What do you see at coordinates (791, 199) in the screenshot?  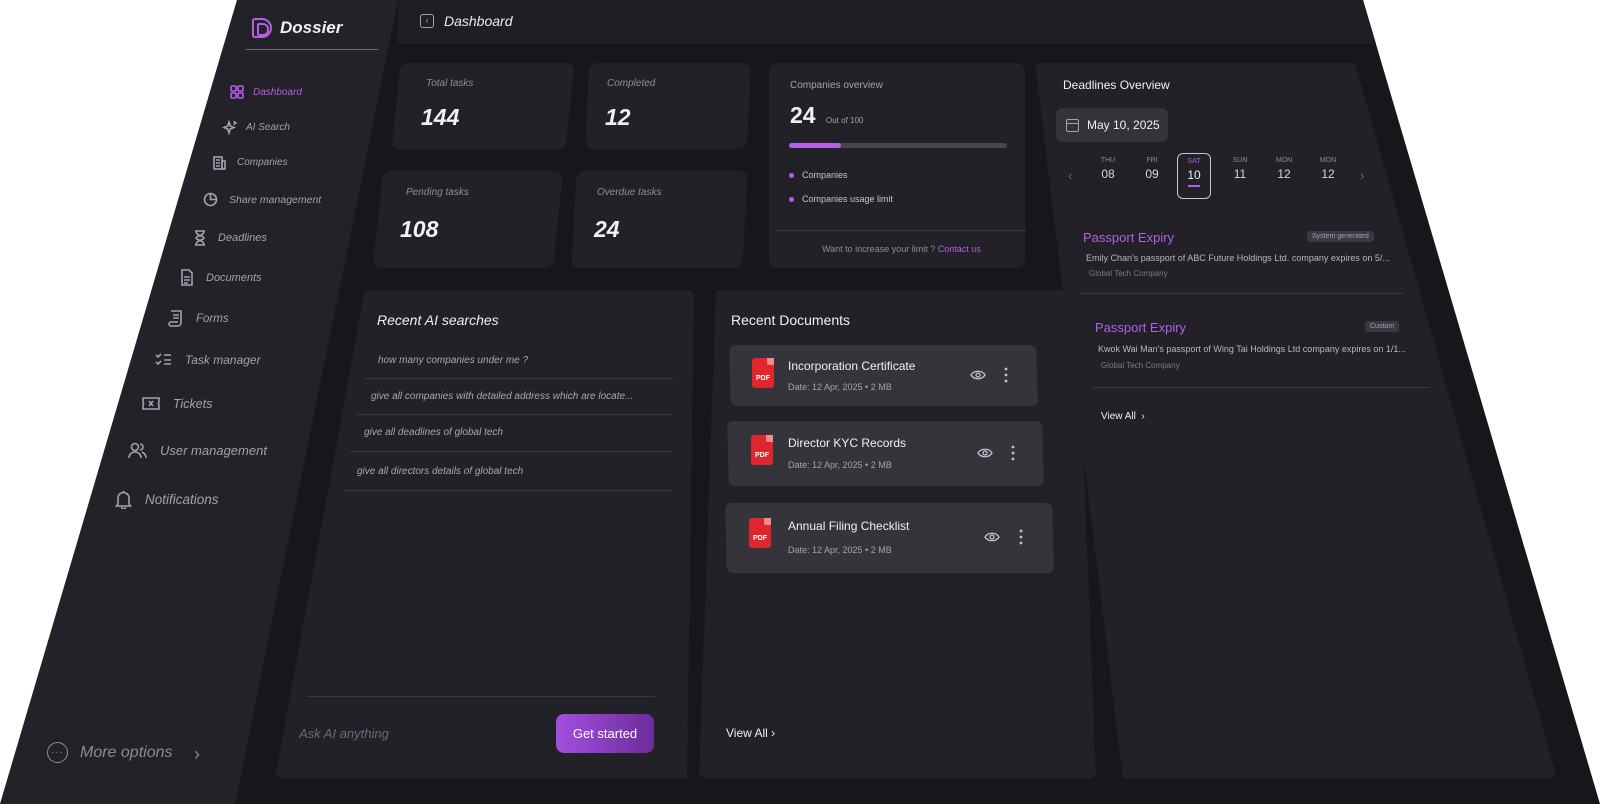 I see `legend-dot` at bounding box center [791, 199].